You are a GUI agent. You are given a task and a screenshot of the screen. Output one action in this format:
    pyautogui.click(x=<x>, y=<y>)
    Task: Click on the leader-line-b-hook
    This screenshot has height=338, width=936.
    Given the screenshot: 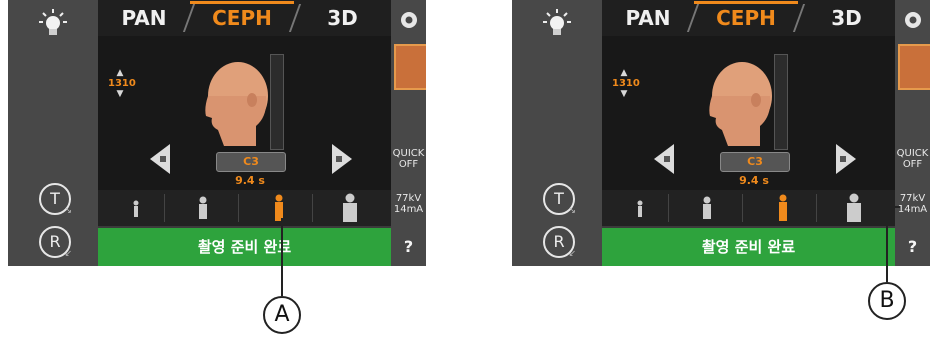 What is the action you would take?
    pyautogui.click(x=893, y=207)
    